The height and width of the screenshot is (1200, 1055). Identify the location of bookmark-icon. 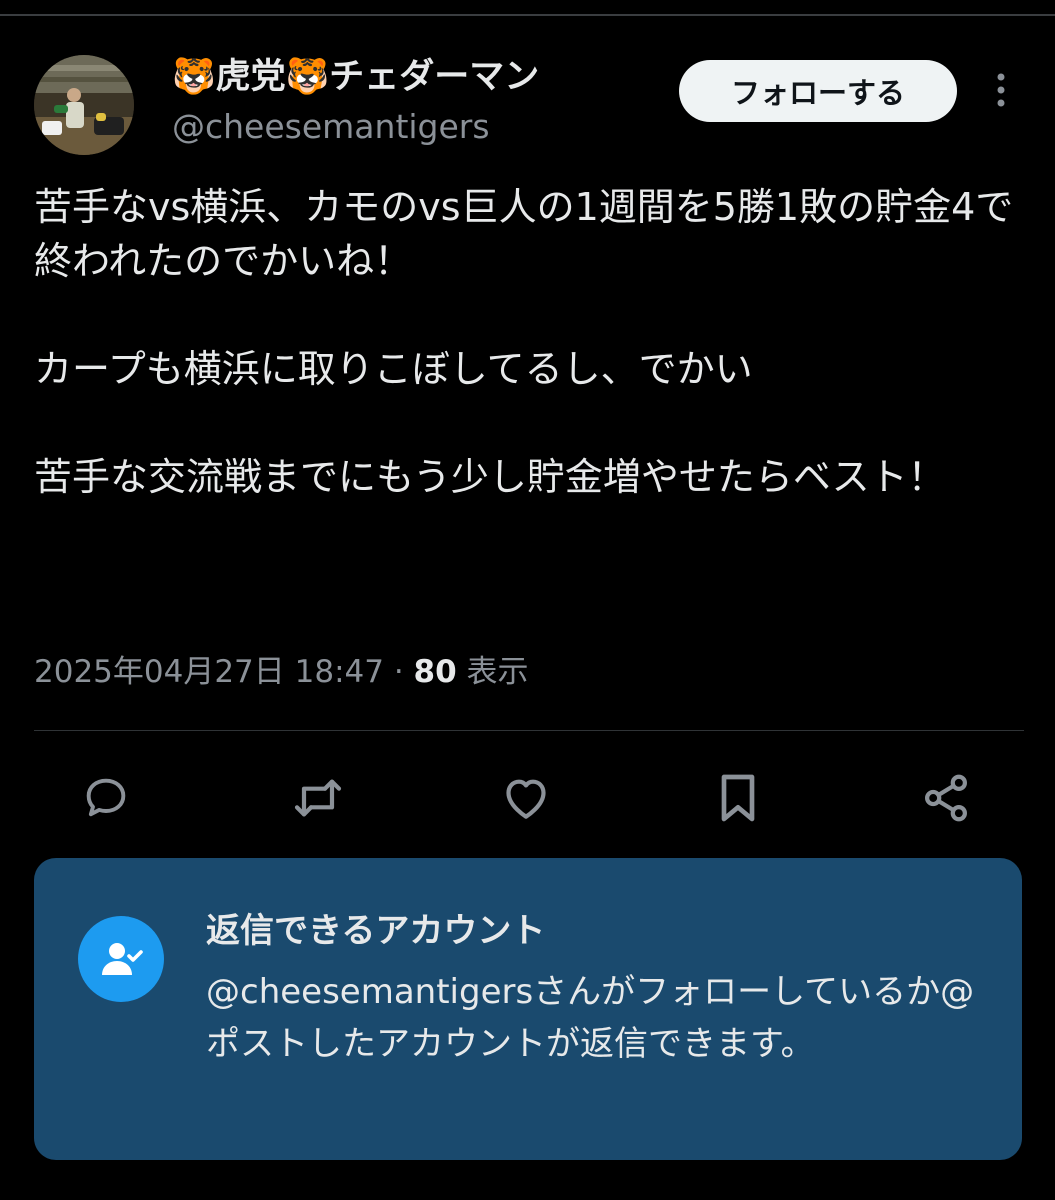
(738, 798).